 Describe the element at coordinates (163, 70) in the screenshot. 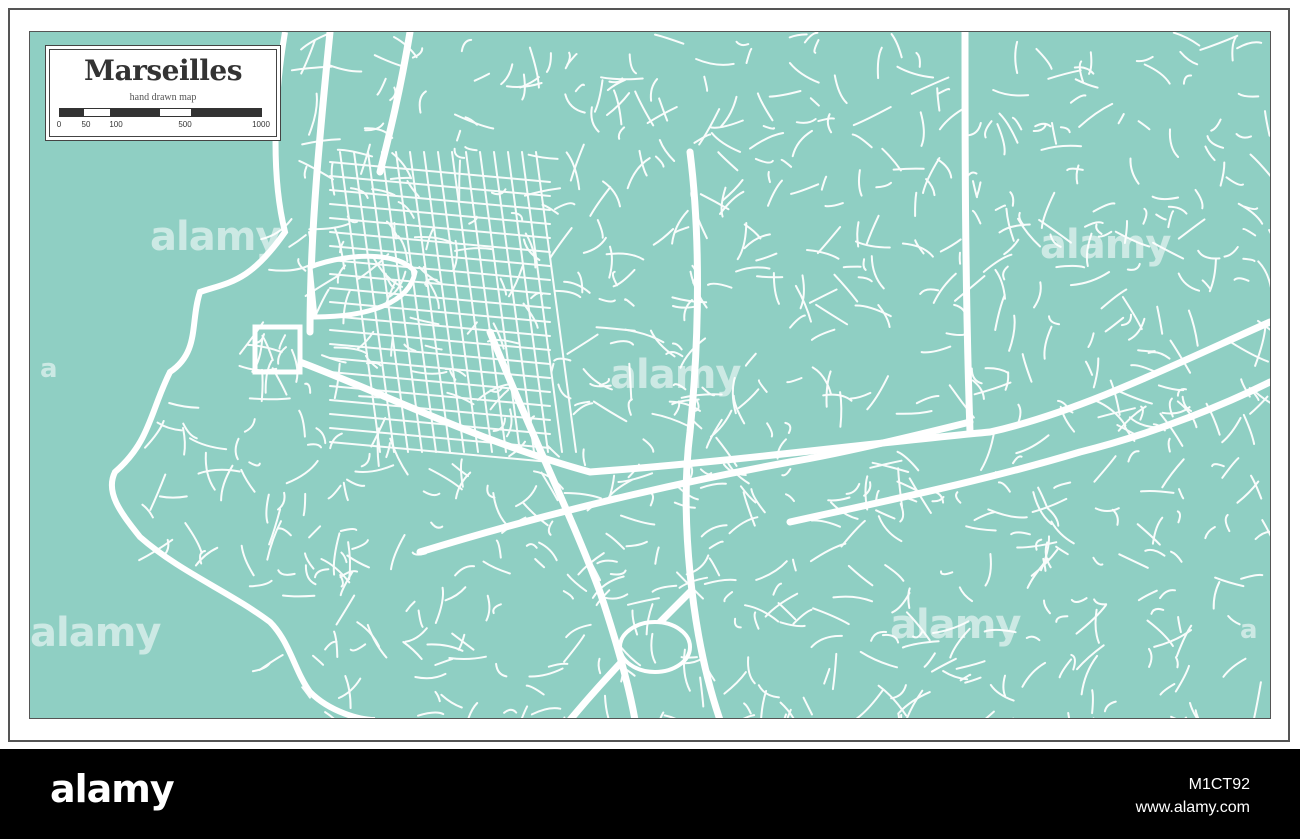

I see `map-title: Marseilles` at that location.